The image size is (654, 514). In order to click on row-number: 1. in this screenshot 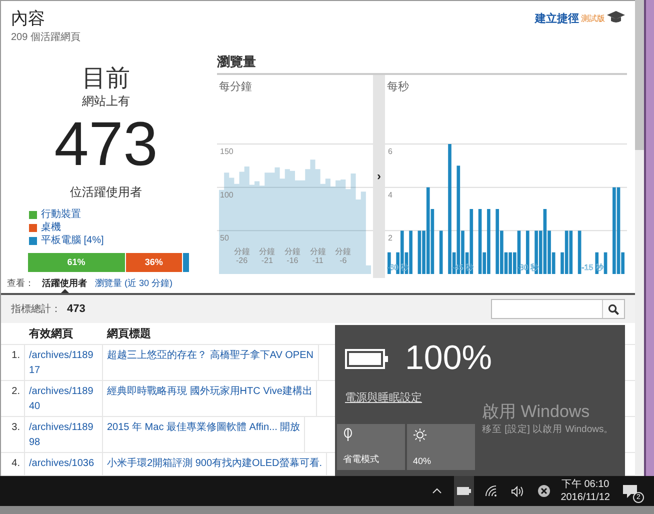, I will do `click(13, 363)`.